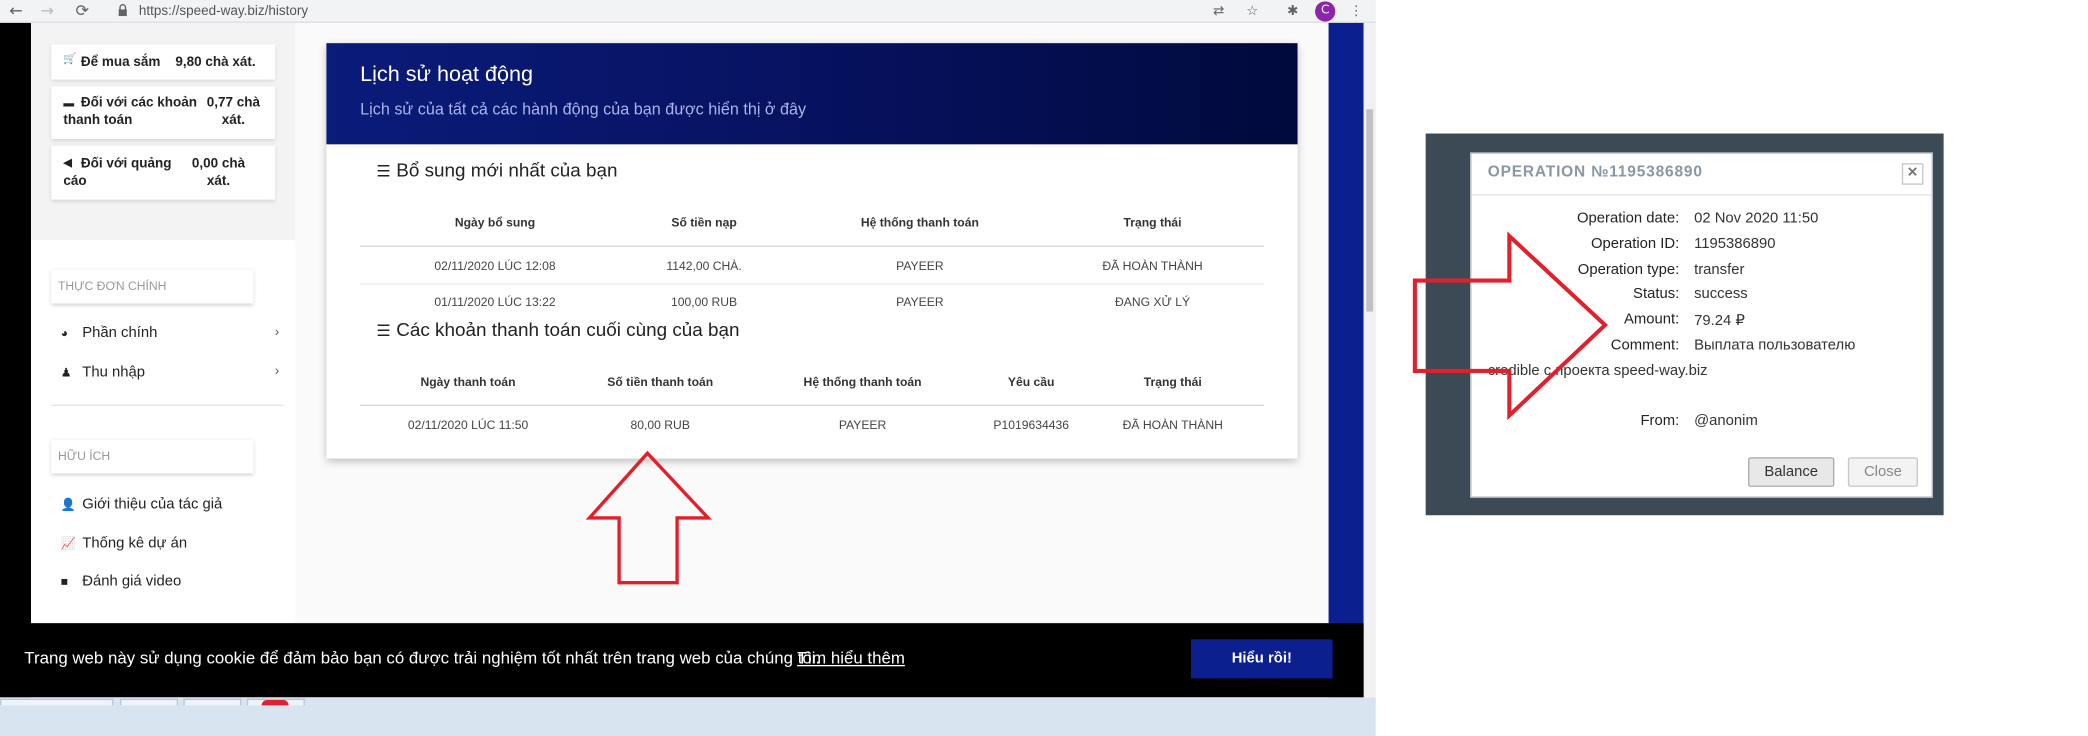  Describe the element at coordinates (1701, 195) in the screenshot. I see `modal-divider` at that location.